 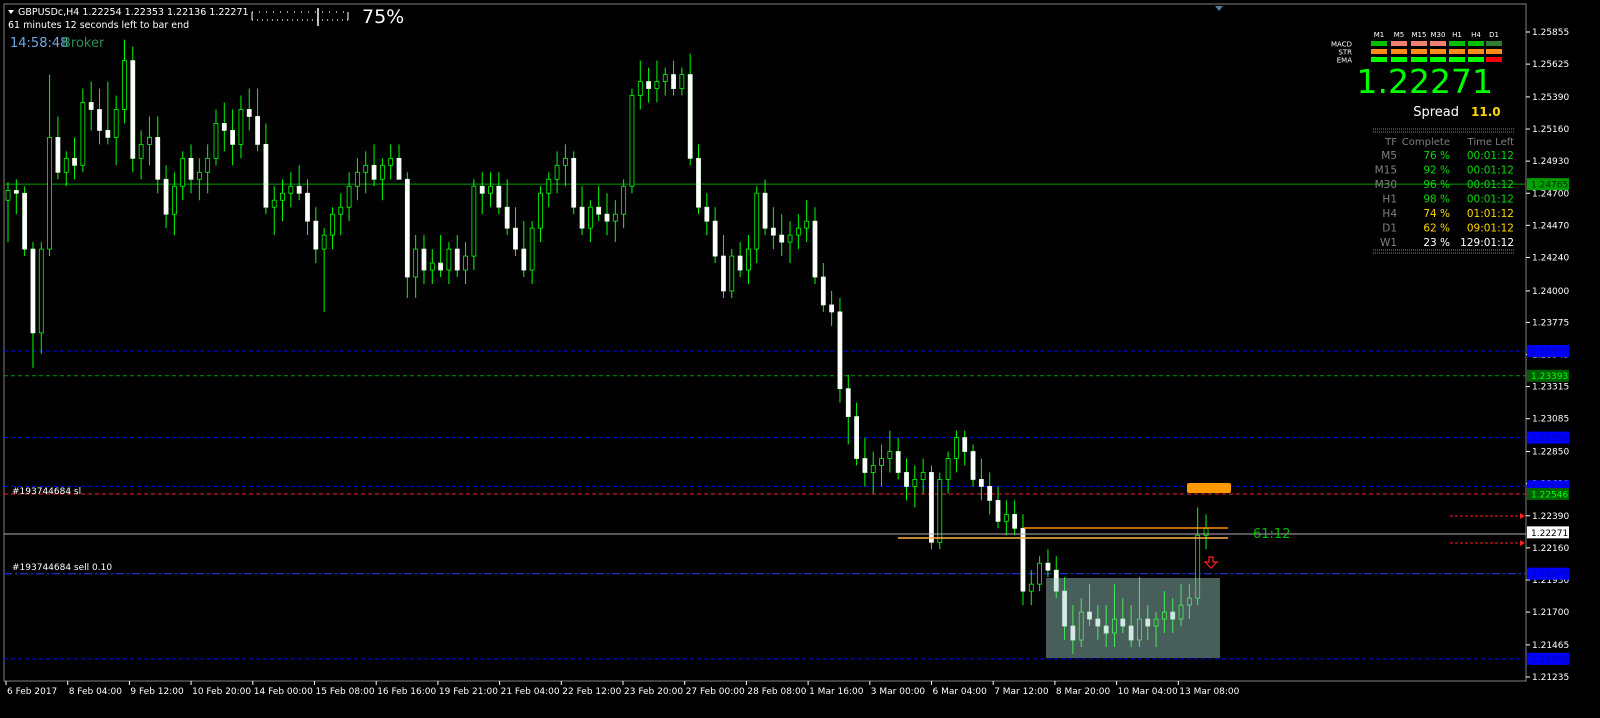 I want to click on sell-order-label: #193744684 sell 0.10, so click(x=62, y=568).